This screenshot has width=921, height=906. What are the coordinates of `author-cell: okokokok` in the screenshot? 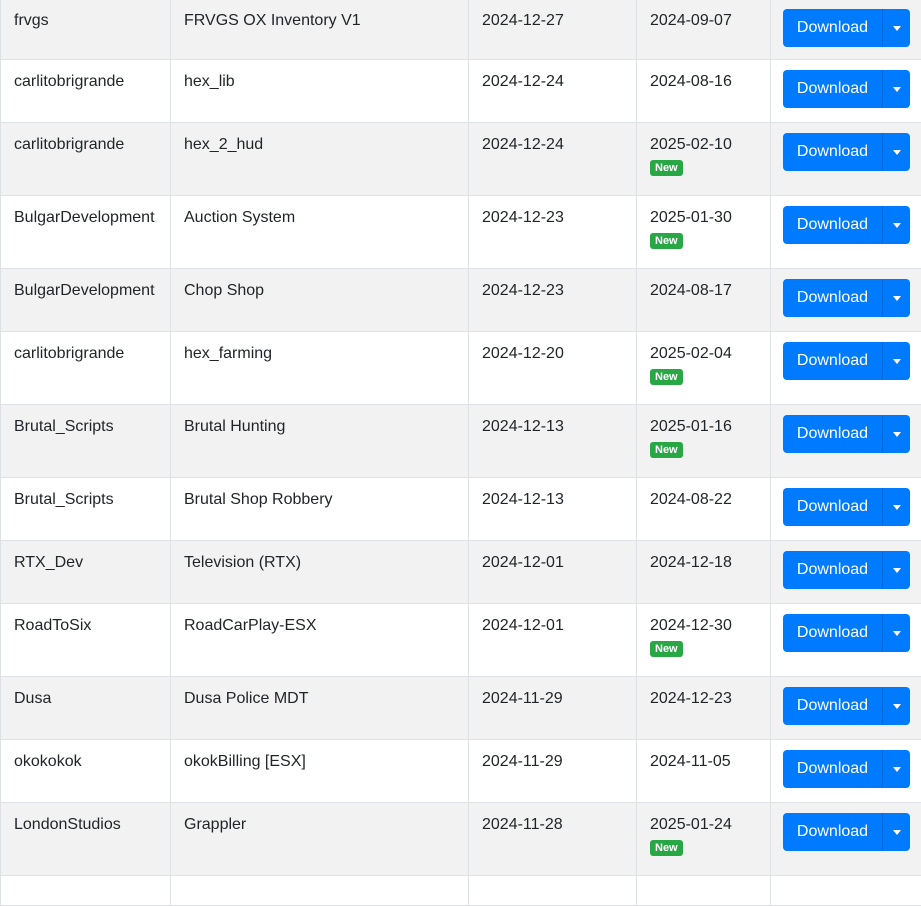 It's located at (86, 771).